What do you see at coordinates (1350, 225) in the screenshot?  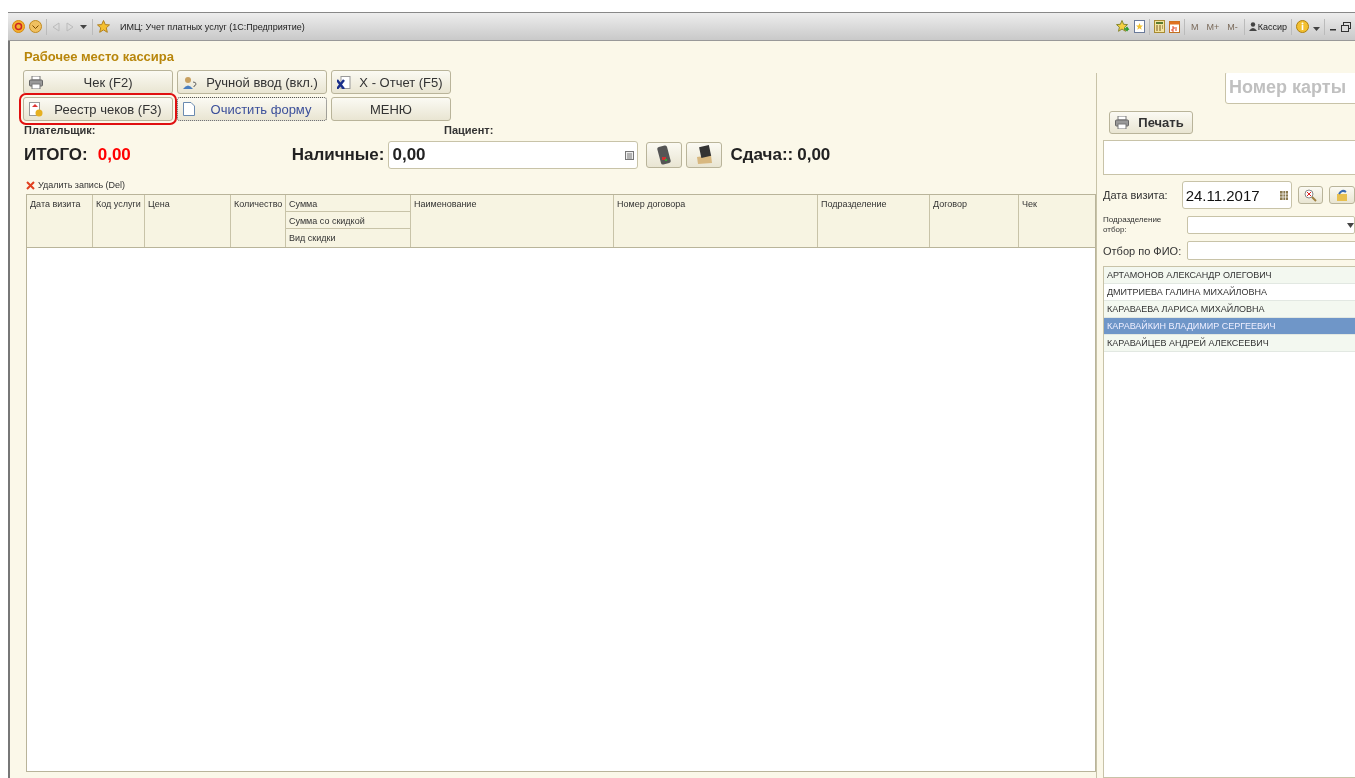 I see `dropdown-icon` at bounding box center [1350, 225].